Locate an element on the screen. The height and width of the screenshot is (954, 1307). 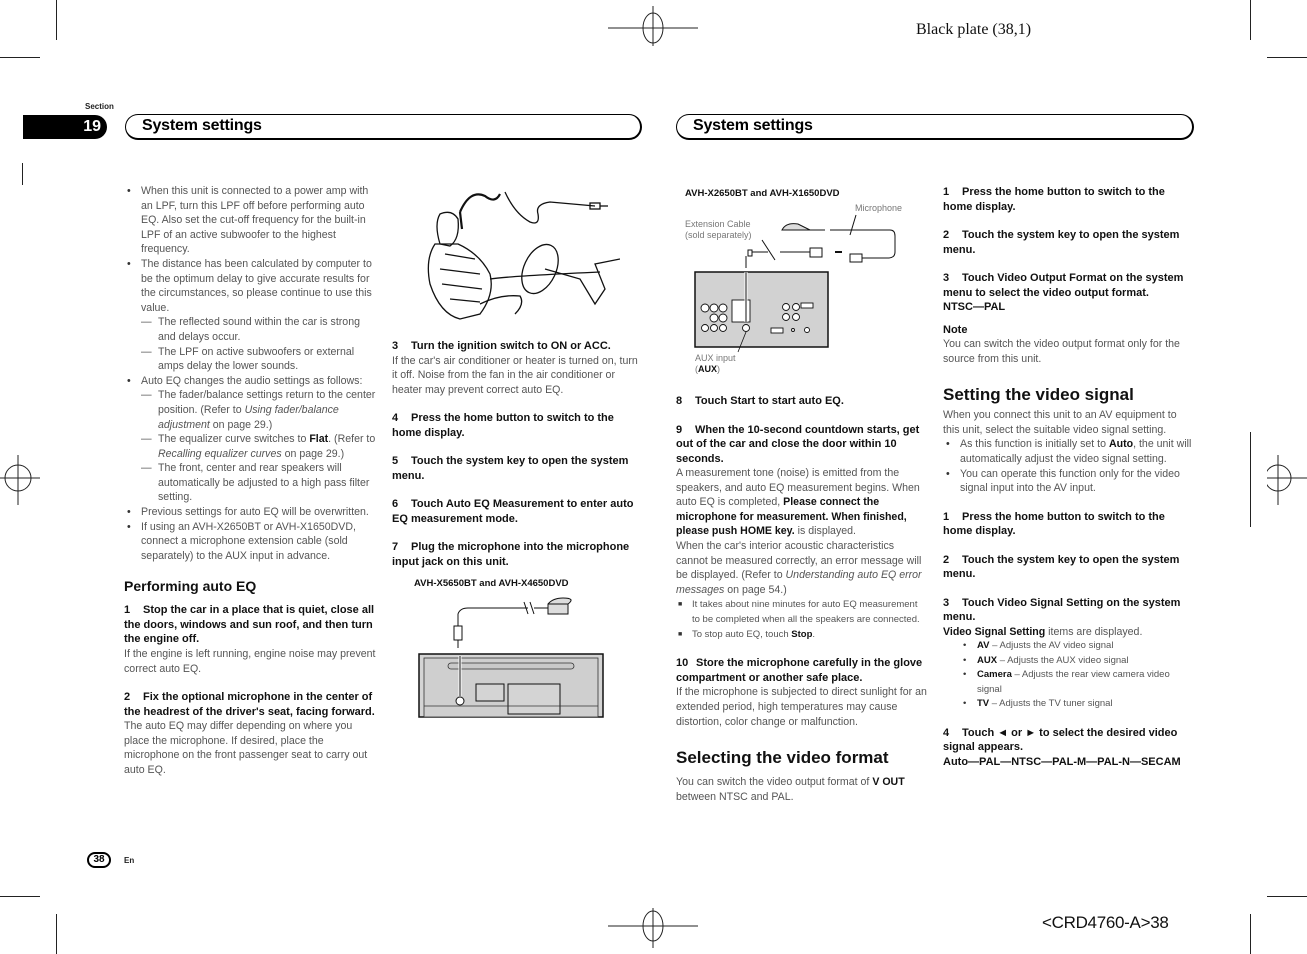
signal-name: AV is located at coordinates (983, 646).